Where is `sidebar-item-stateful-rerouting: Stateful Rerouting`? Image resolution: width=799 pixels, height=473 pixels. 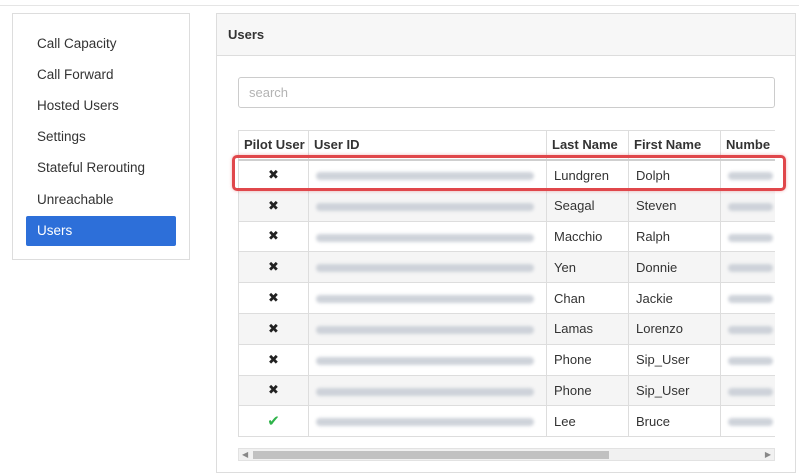 sidebar-item-stateful-rerouting: Stateful Rerouting is located at coordinates (101, 168).